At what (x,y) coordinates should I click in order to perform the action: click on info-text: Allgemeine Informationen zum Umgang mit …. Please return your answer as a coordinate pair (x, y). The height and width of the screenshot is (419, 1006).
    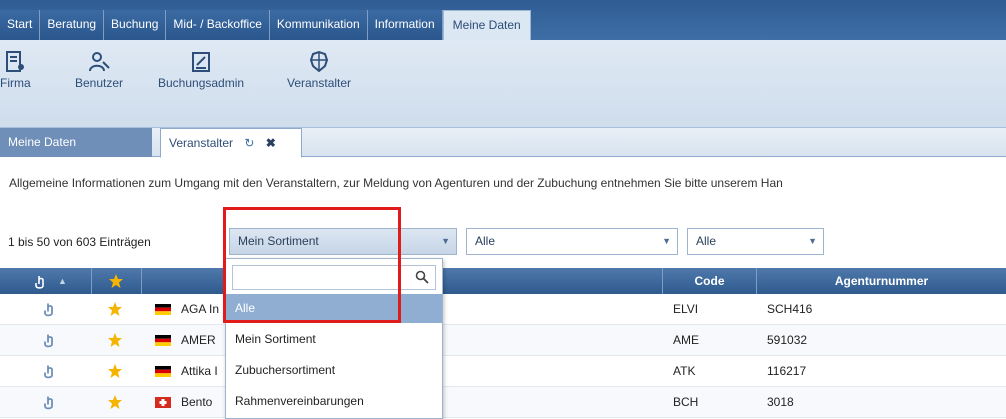
    Looking at the image, I should click on (396, 183).